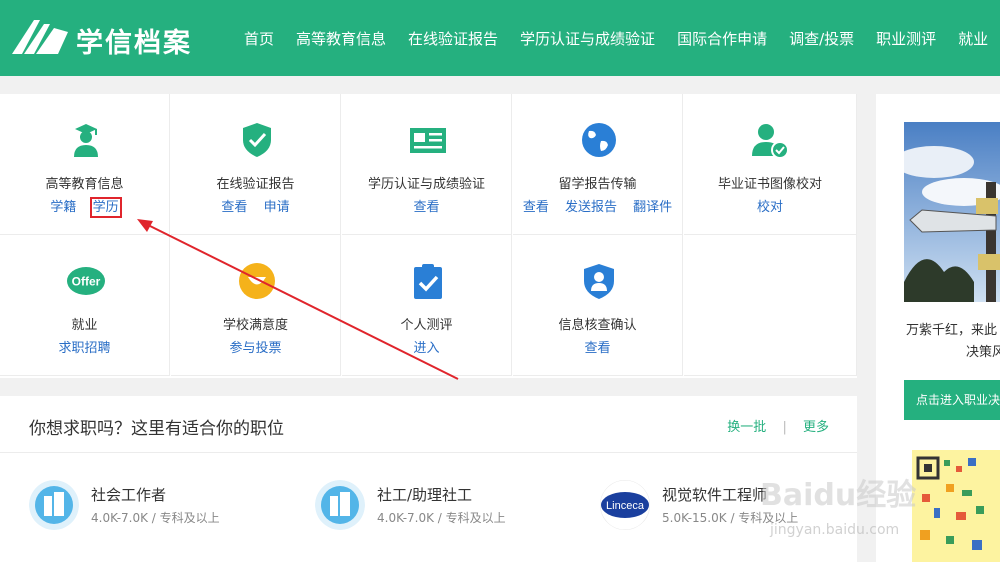 The image size is (1000, 562). What do you see at coordinates (84, 207) in the screenshot?
I see `service-links: 学籍 学历` at bounding box center [84, 207].